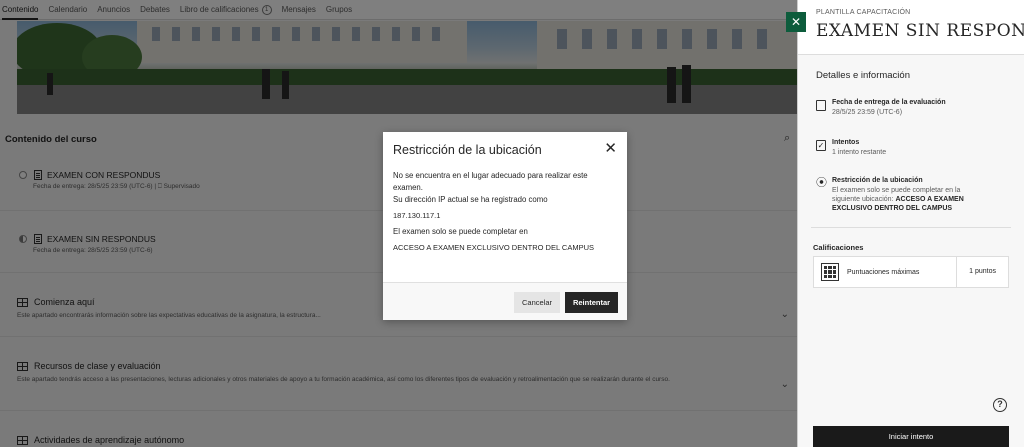  Describe the element at coordinates (863, 75) in the screenshot. I see `details-heading: Detalles e información` at that location.